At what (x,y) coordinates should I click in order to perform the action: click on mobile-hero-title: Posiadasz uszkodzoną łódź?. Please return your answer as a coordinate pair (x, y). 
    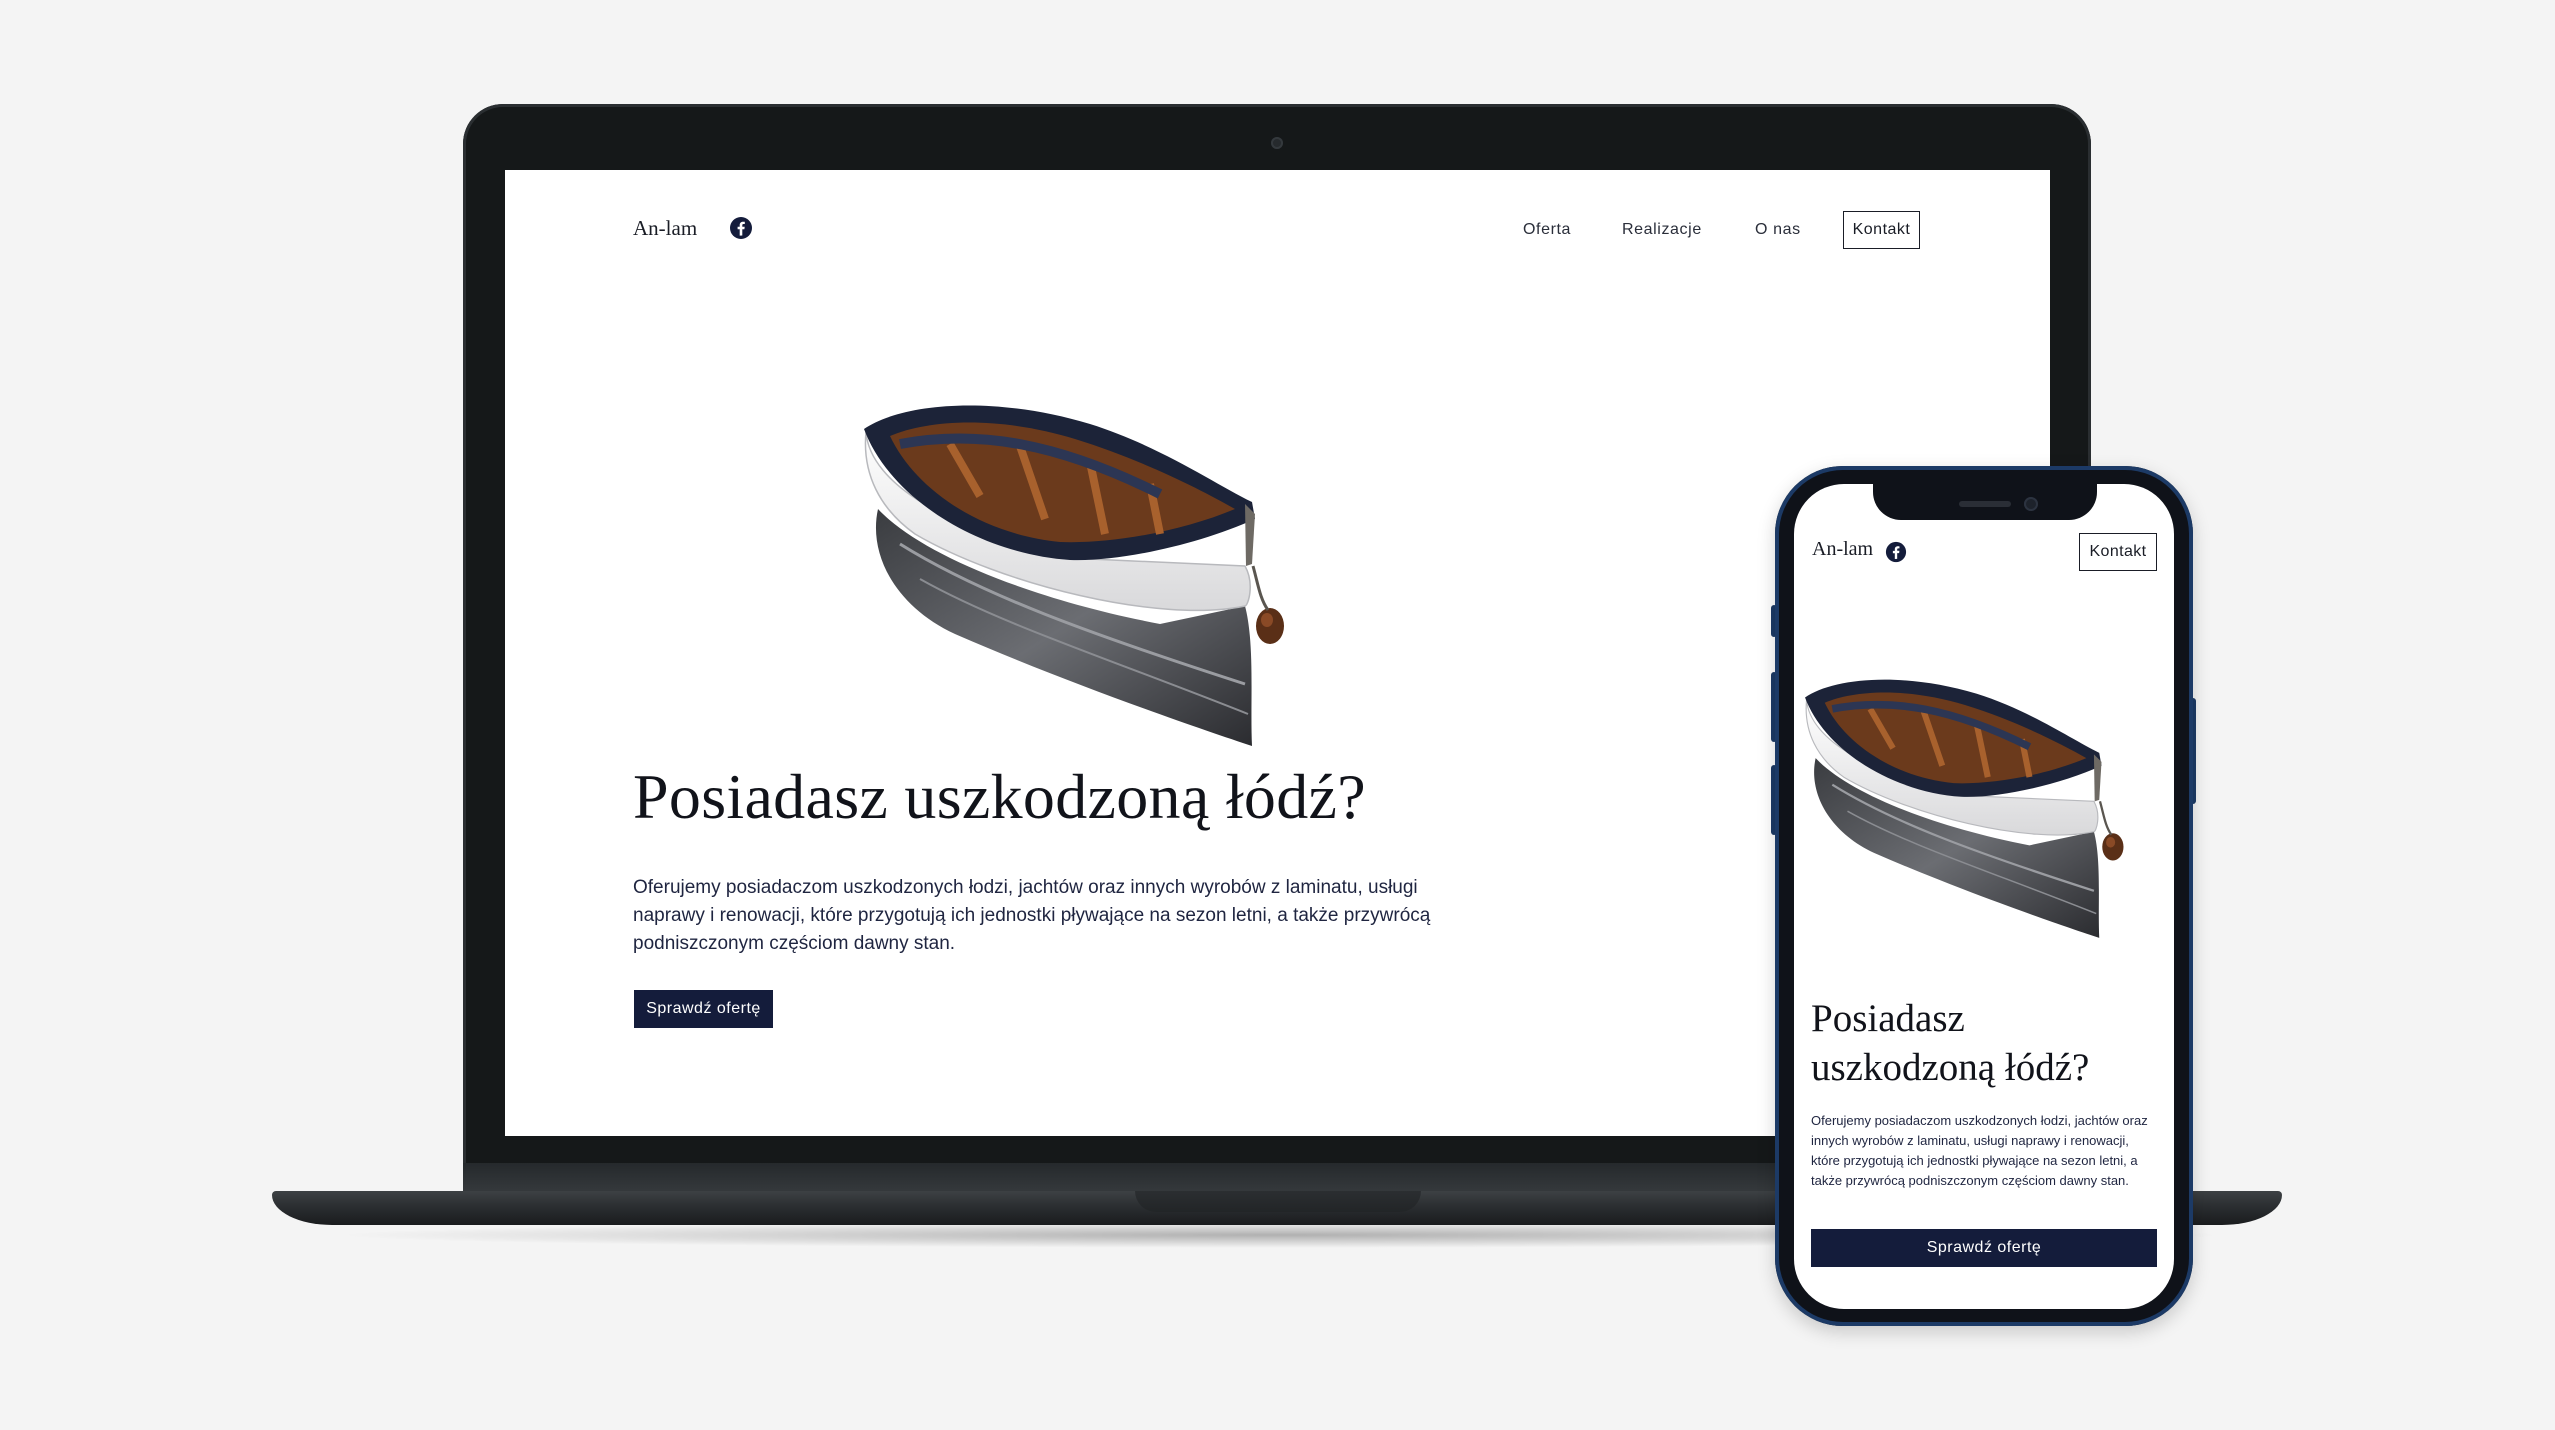
    Looking at the image, I should click on (1950, 1043).